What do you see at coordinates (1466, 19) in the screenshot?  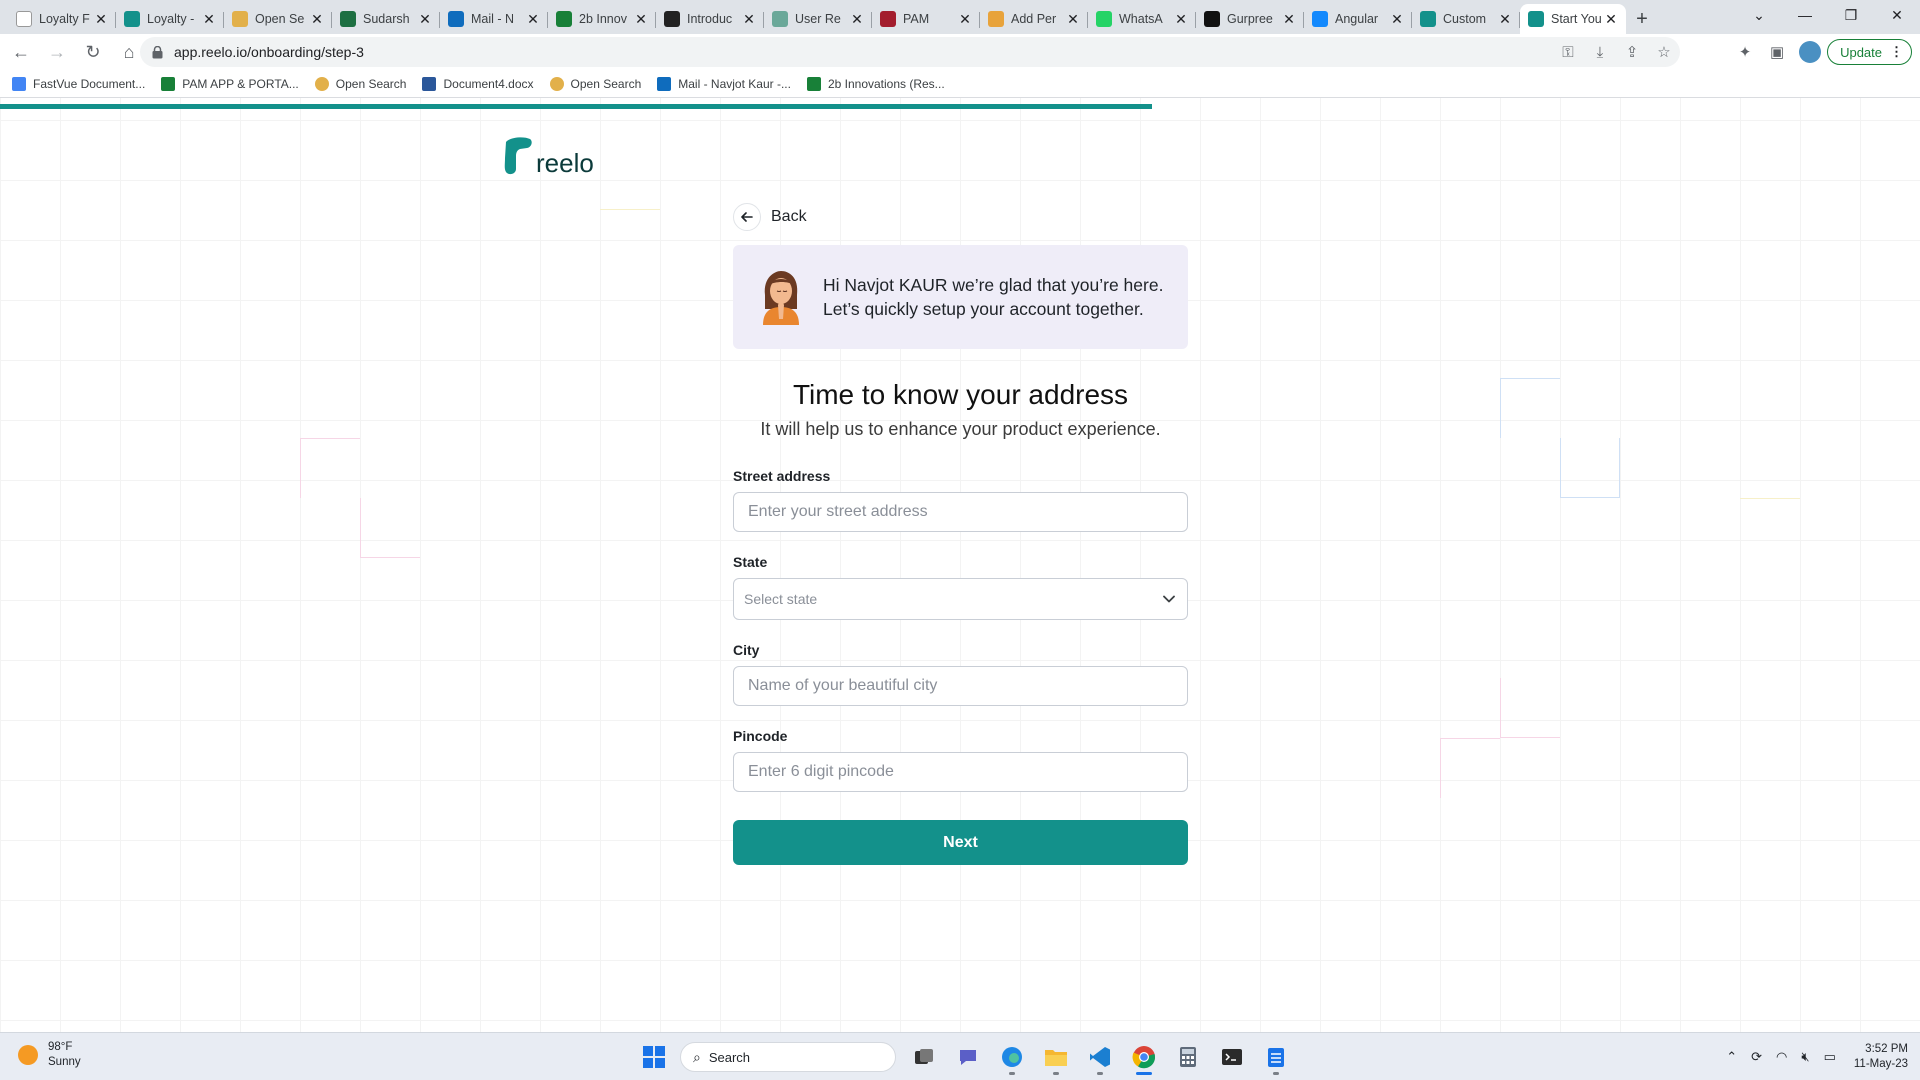 I see `browser-tab: Custom ✕` at bounding box center [1466, 19].